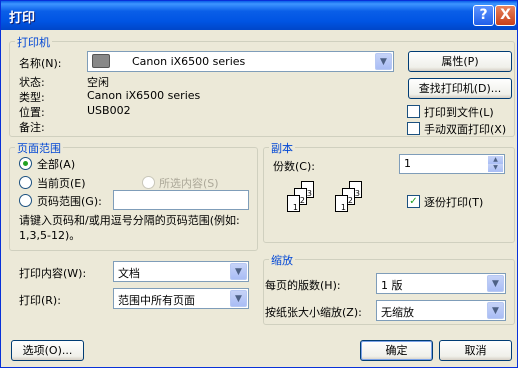 This screenshot has height=368, width=518. What do you see at coordinates (454, 202) in the screenshot?
I see `collate-label: 逐份打印(T)` at bounding box center [454, 202].